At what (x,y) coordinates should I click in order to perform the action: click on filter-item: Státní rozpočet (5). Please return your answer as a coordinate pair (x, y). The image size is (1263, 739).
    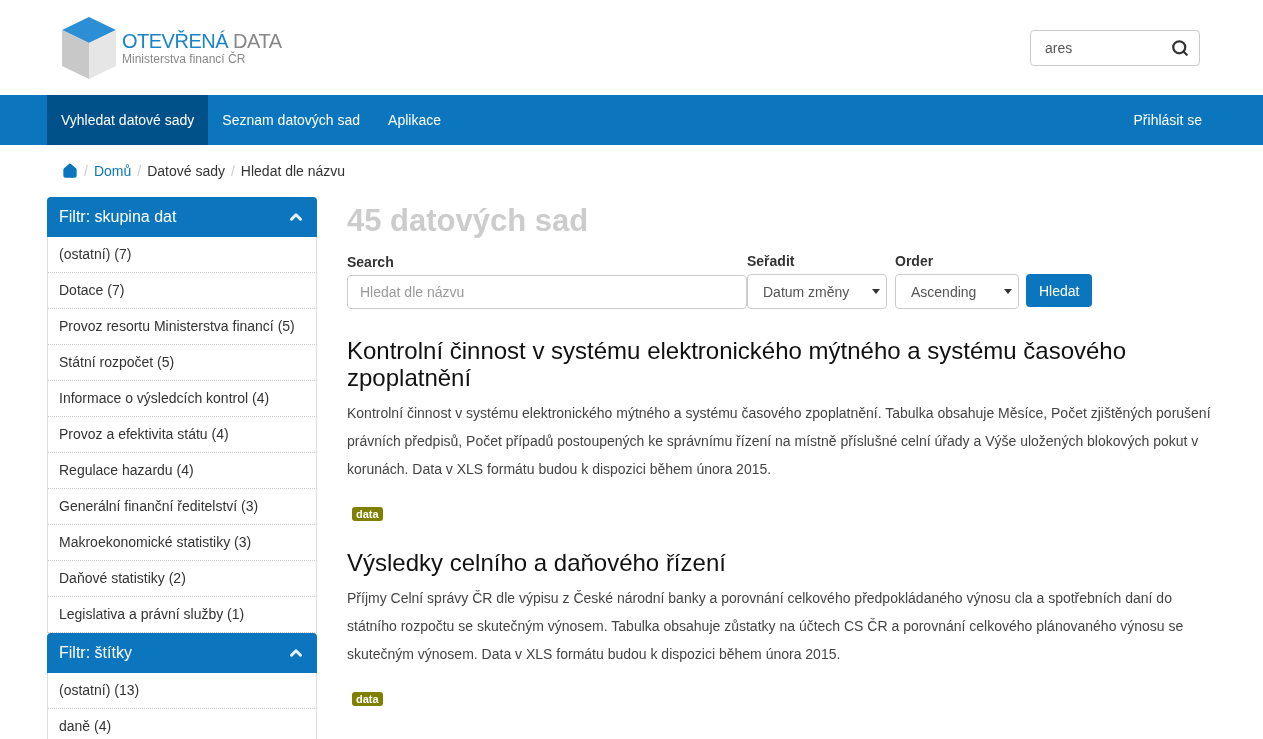
    Looking at the image, I should click on (182, 363).